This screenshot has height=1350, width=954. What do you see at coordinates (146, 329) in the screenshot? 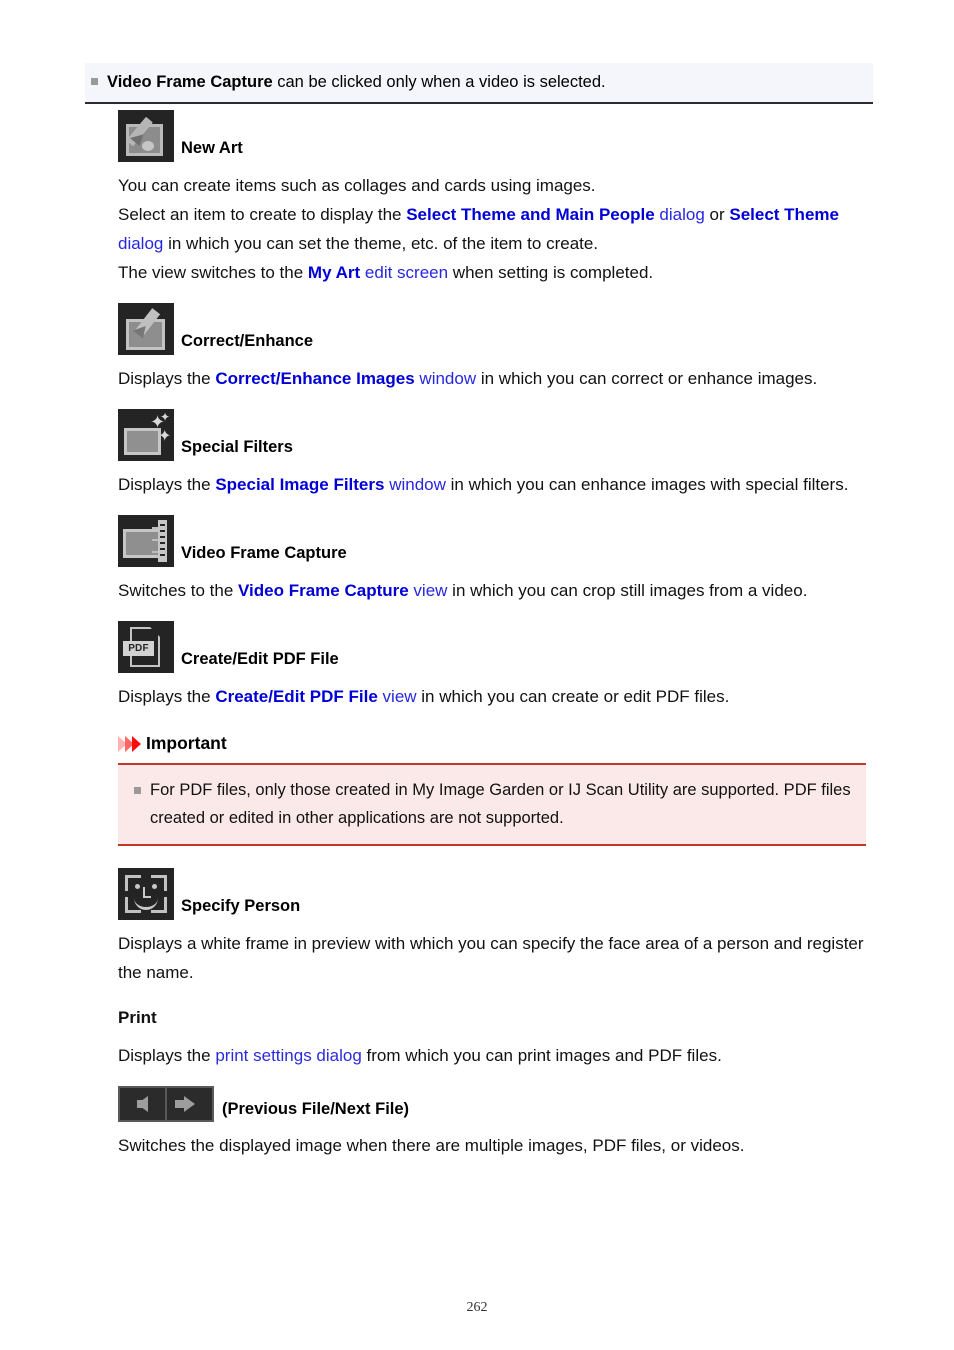
I see `correct-enhance-icon` at bounding box center [146, 329].